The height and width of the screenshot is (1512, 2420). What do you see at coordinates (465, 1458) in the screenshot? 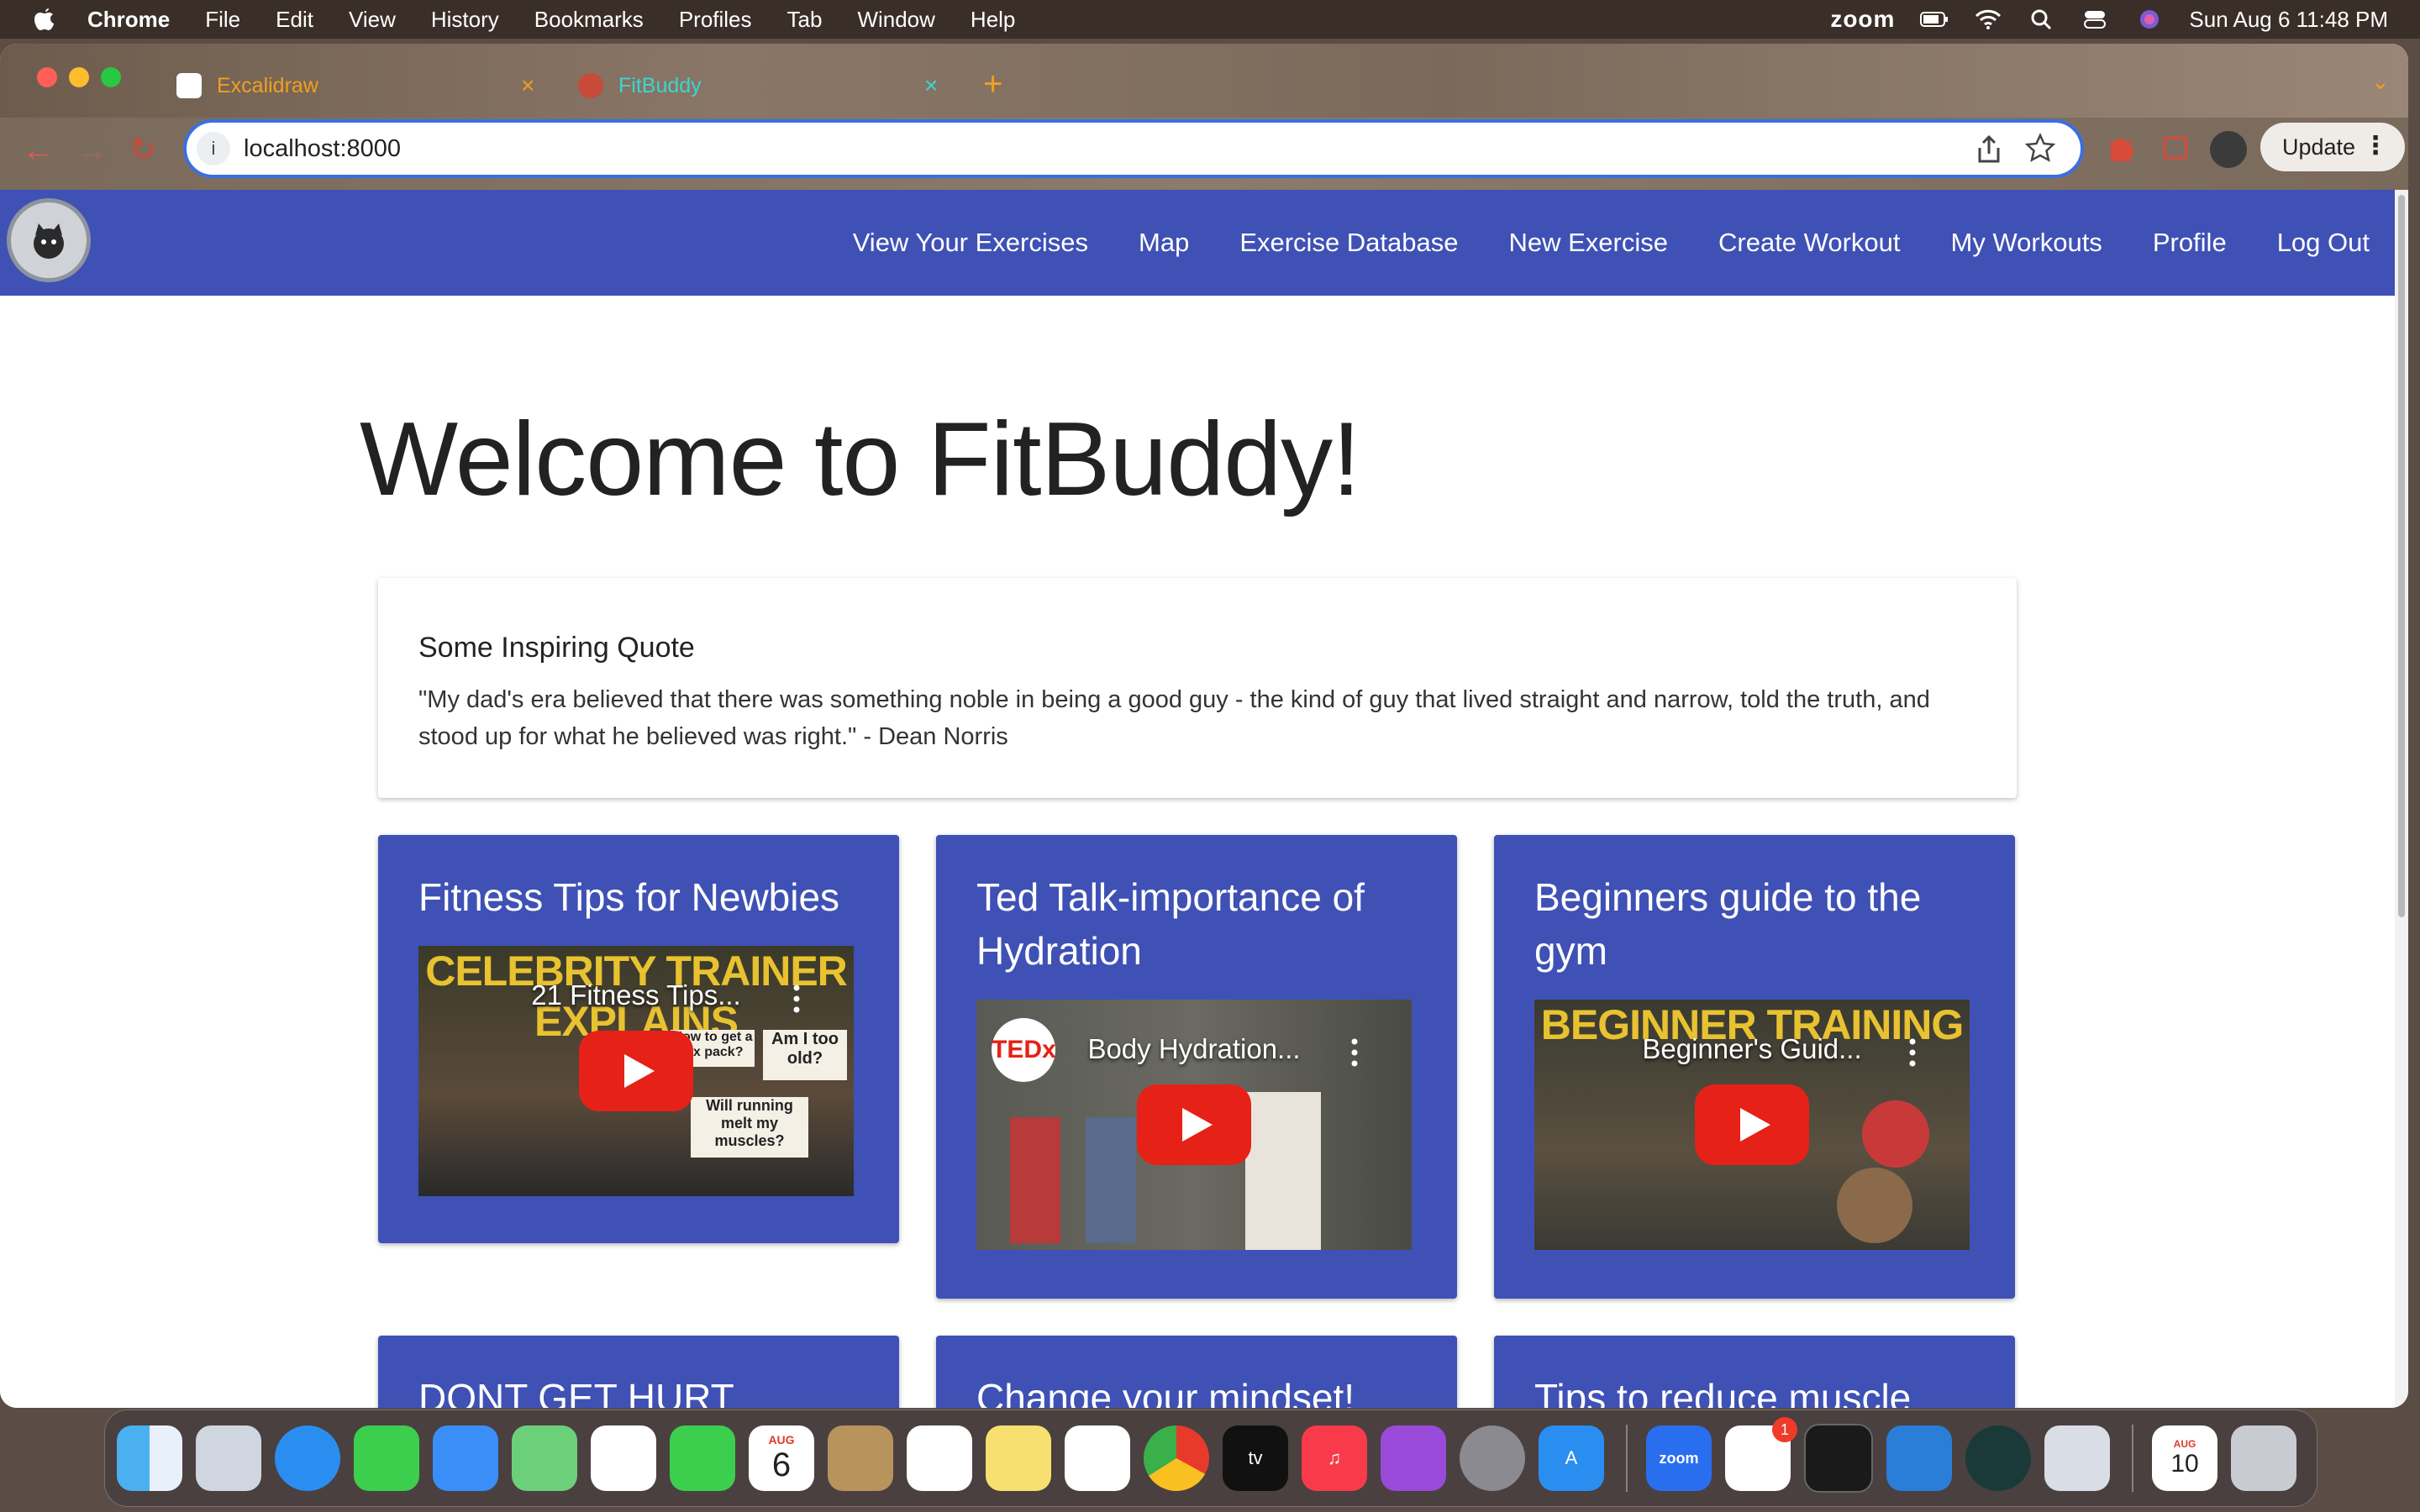
I see `mail-icon` at bounding box center [465, 1458].